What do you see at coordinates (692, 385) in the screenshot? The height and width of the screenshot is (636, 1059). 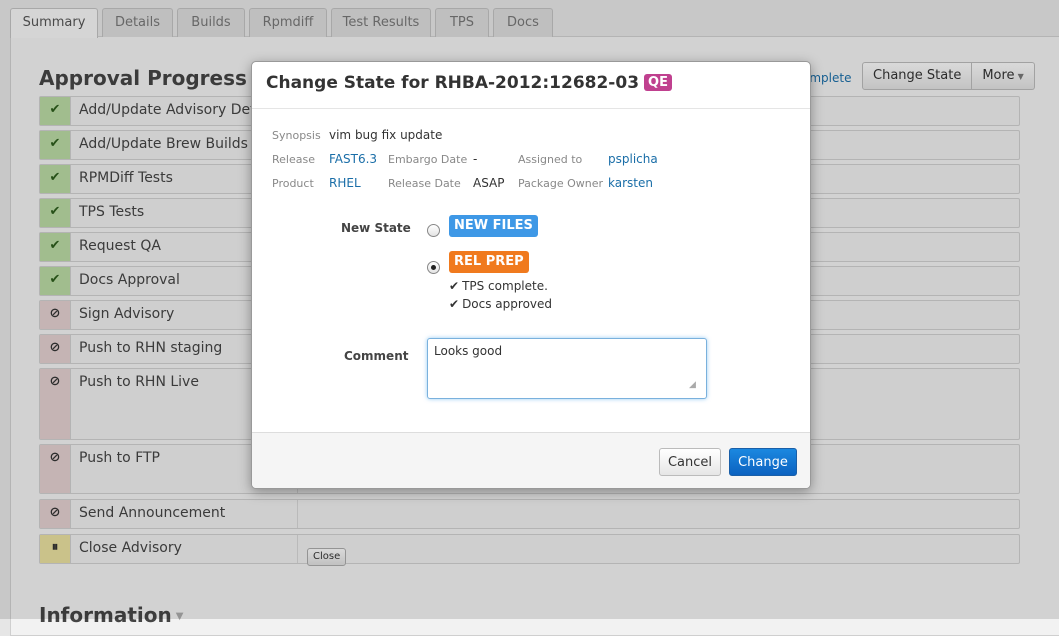 I see `resize-handle-icon: ◢` at bounding box center [692, 385].